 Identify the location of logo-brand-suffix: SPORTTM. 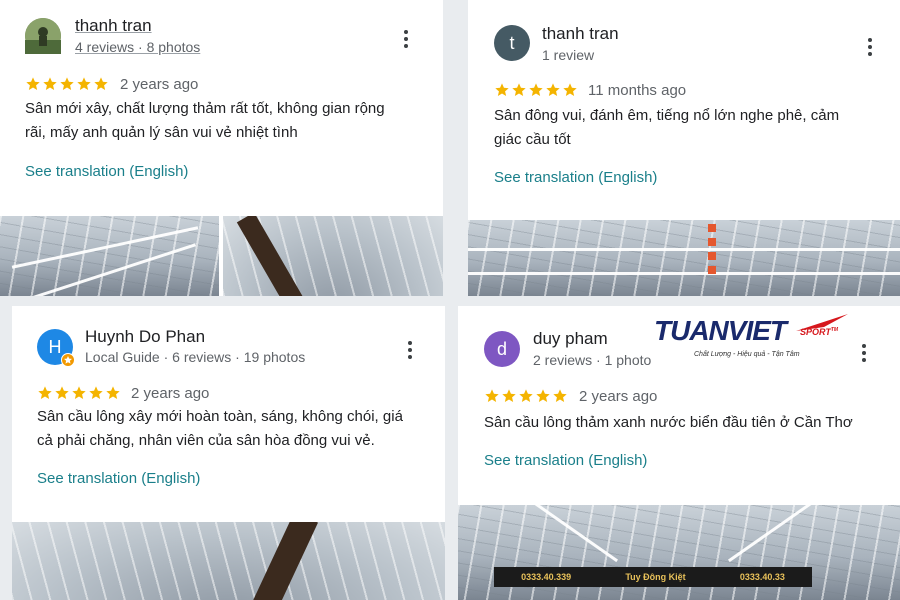
(819, 332).